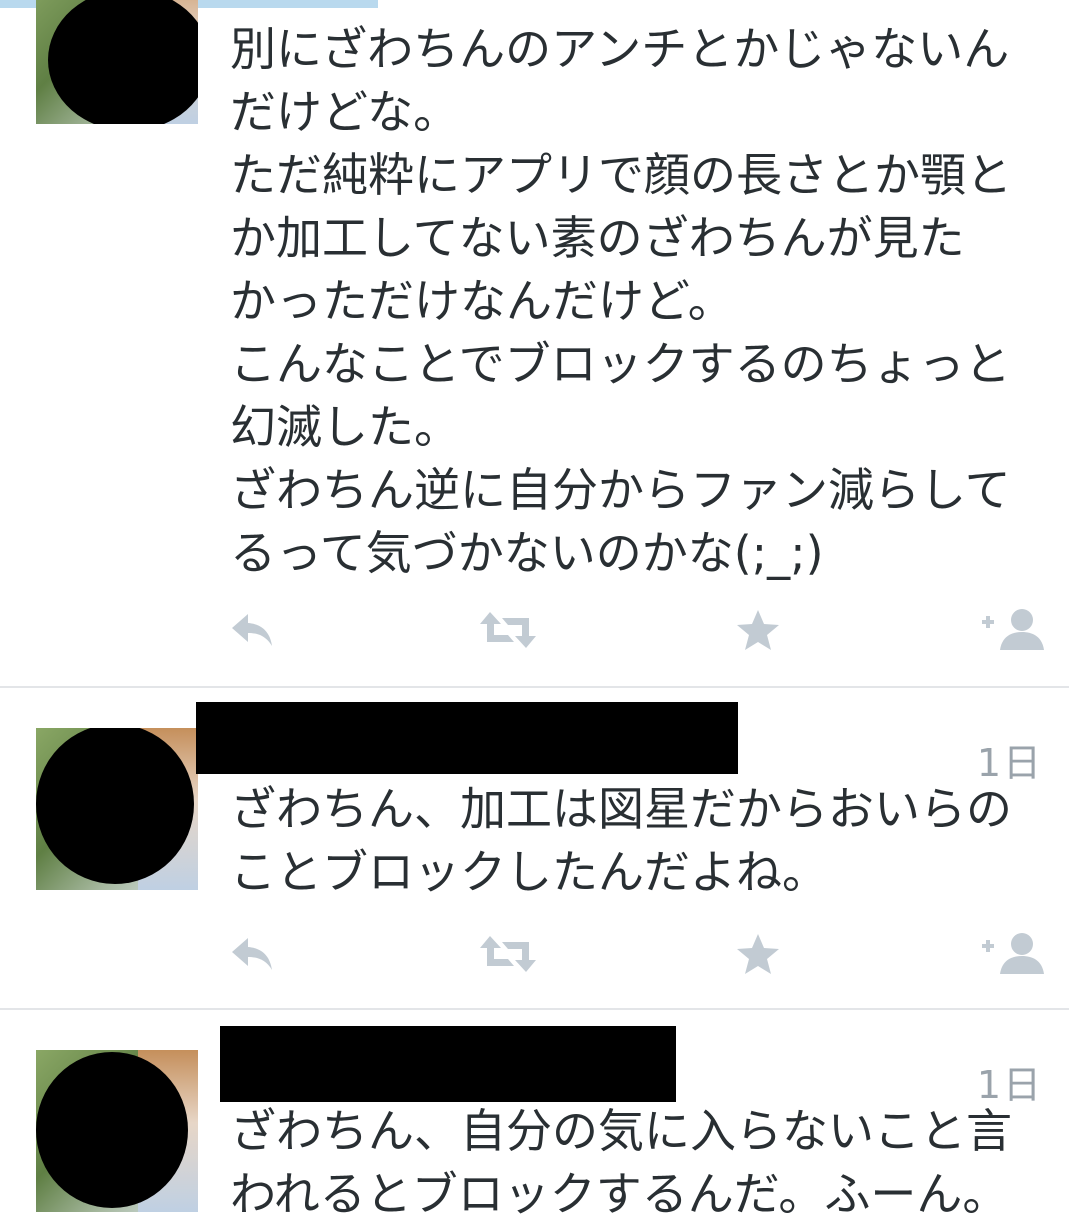  I want to click on tweet-text: ざわちん、自分の気に入らないこと言 われるとブロックするんだ。ふーん。, so click(621, 1162).